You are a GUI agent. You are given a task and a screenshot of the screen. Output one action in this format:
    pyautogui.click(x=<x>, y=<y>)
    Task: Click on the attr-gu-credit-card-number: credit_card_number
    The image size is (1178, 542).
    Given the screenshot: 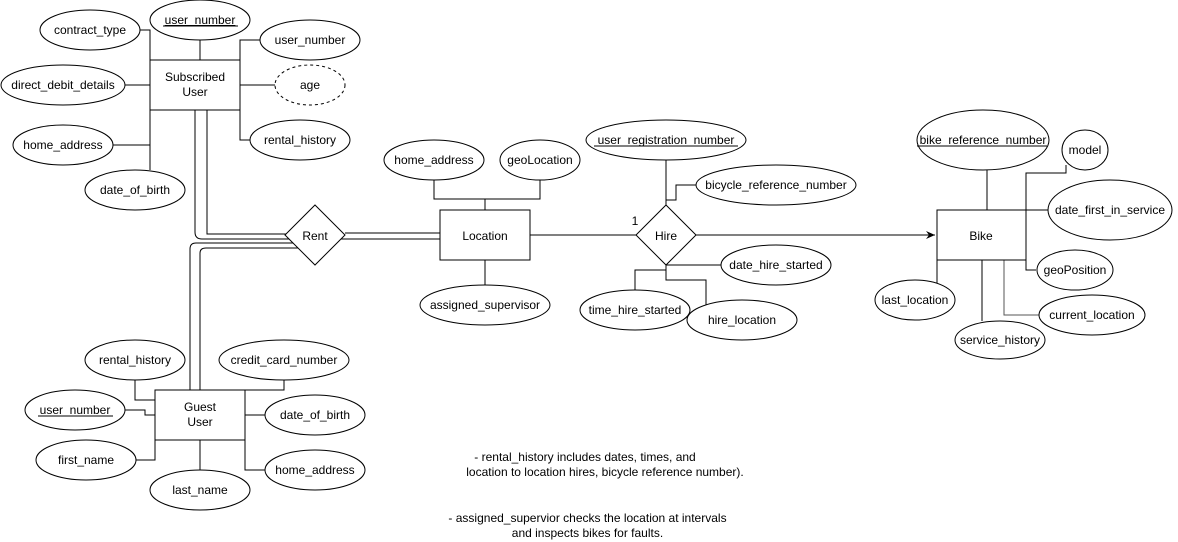 What is the action you would take?
    pyautogui.click(x=284, y=360)
    